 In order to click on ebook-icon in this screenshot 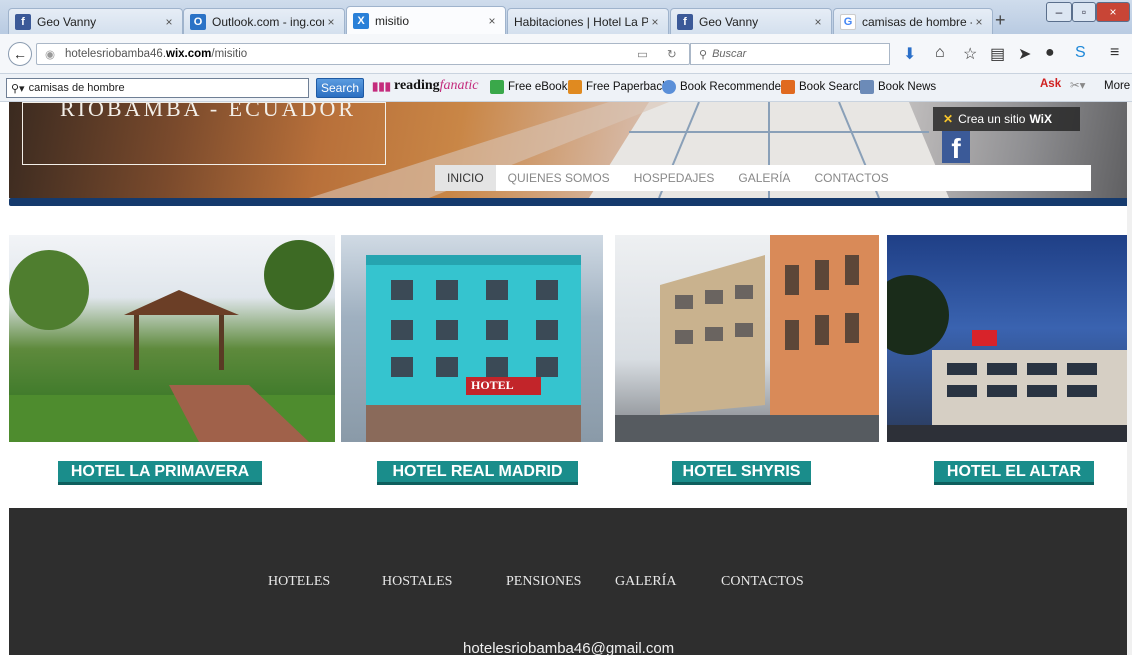, I will do `click(497, 87)`.